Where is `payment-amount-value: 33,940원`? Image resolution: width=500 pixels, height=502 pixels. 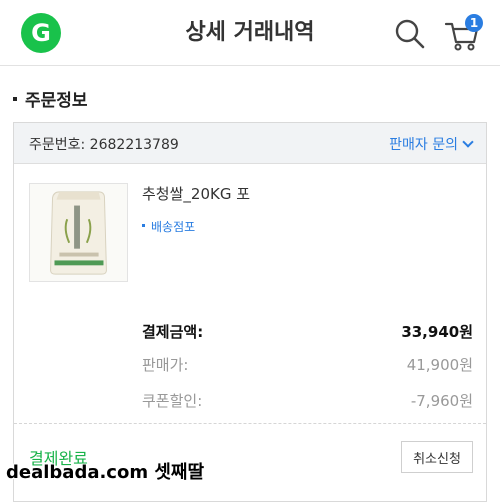 payment-amount-value: 33,940원 is located at coordinates (437, 332).